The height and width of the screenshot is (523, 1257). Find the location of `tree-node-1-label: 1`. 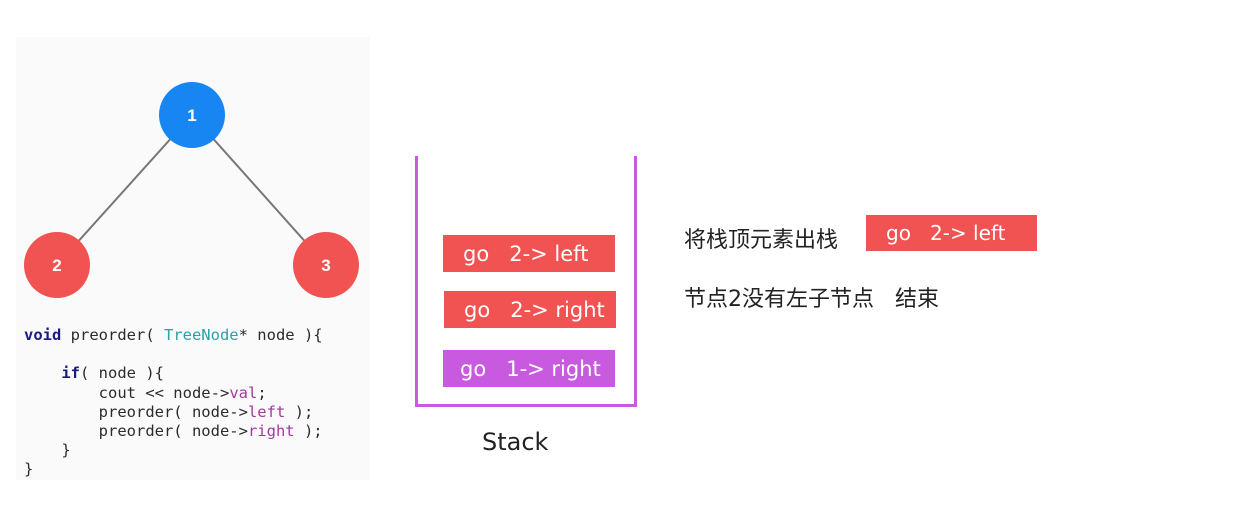

tree-node-1-label: 1 is located at coordinates (191, 115).